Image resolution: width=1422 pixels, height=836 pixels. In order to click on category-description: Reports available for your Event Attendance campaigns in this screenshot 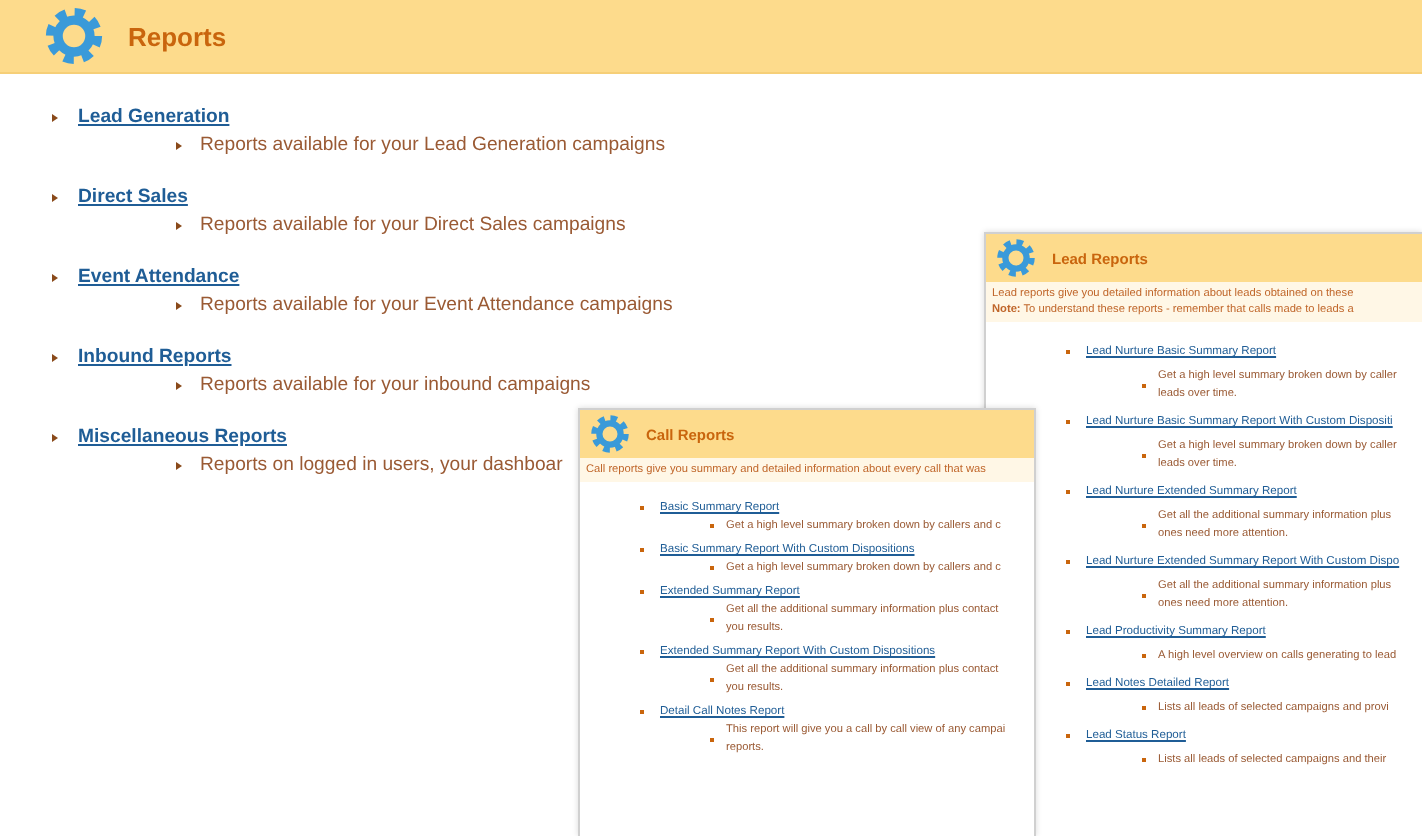, I will do `click(436, 305)`.